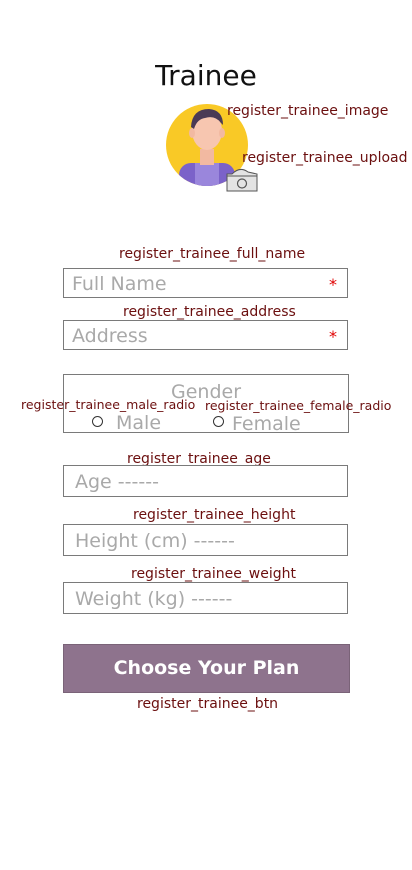 This screenshot has width=412, height=870. What do you see at coordinates (308, 111) in the screenshot?
I see `image-id-label: register_trainee_image` at bounding box center [308, 111].